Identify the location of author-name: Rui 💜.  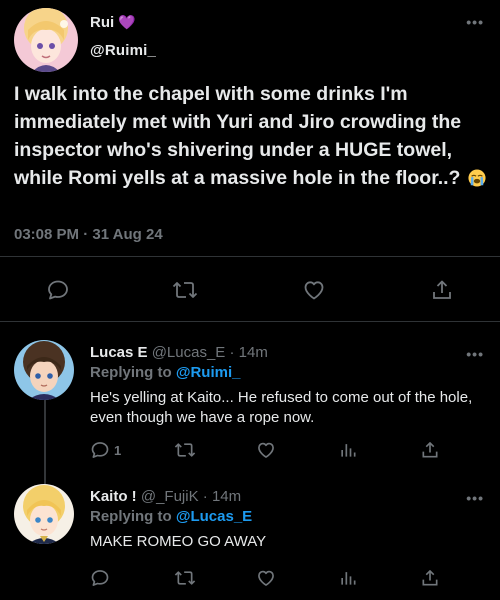
(113, 22).